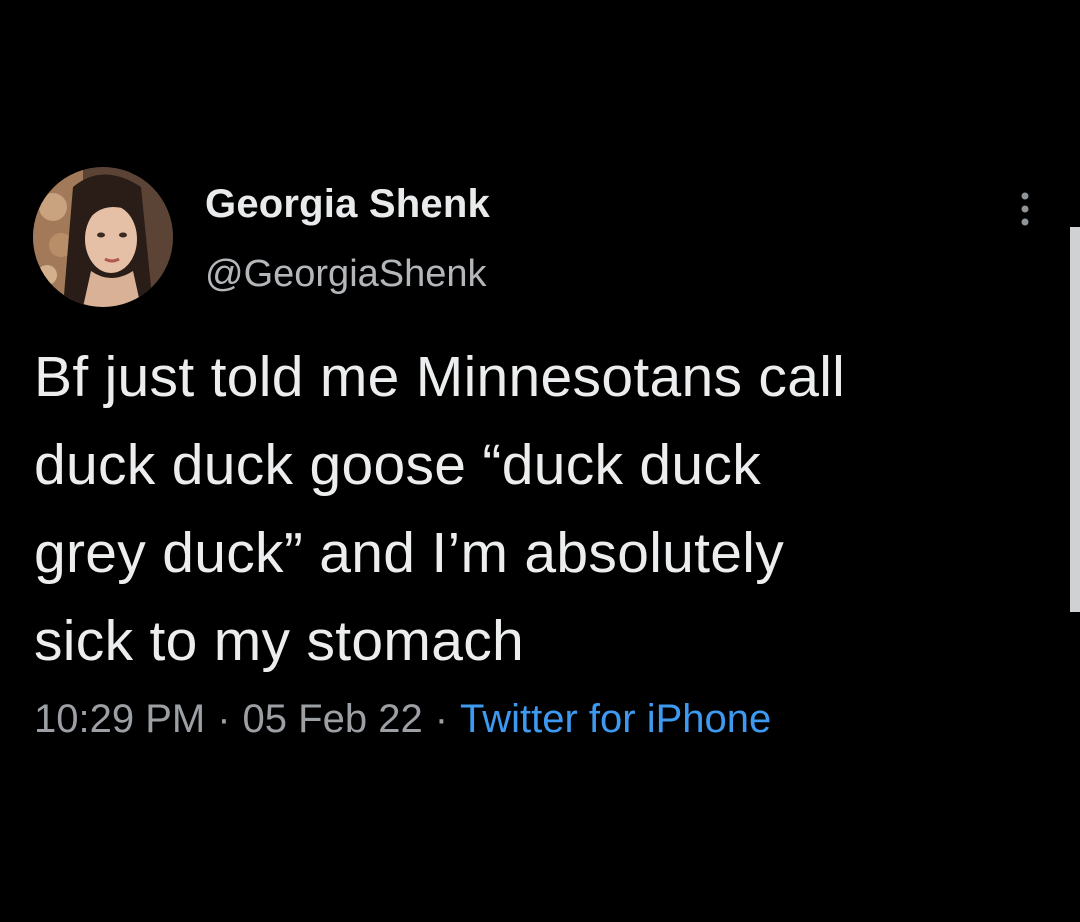 This screenshot has height=922, width=1080. I want to click on more-options-icon, so click(1025, 210).